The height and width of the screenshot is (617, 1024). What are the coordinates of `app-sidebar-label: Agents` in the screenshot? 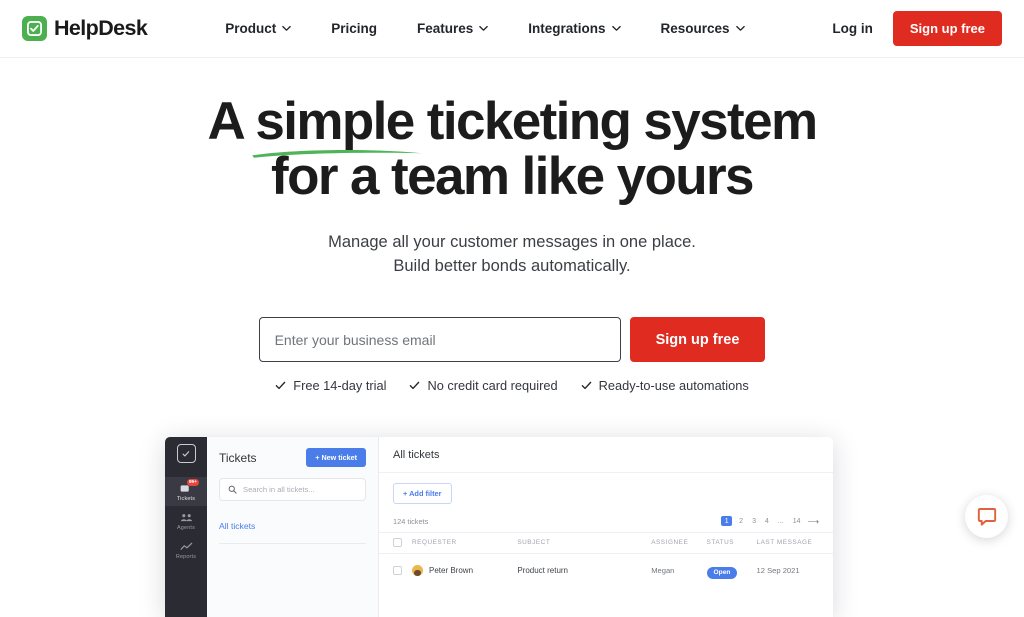 It's located at (186, 528).